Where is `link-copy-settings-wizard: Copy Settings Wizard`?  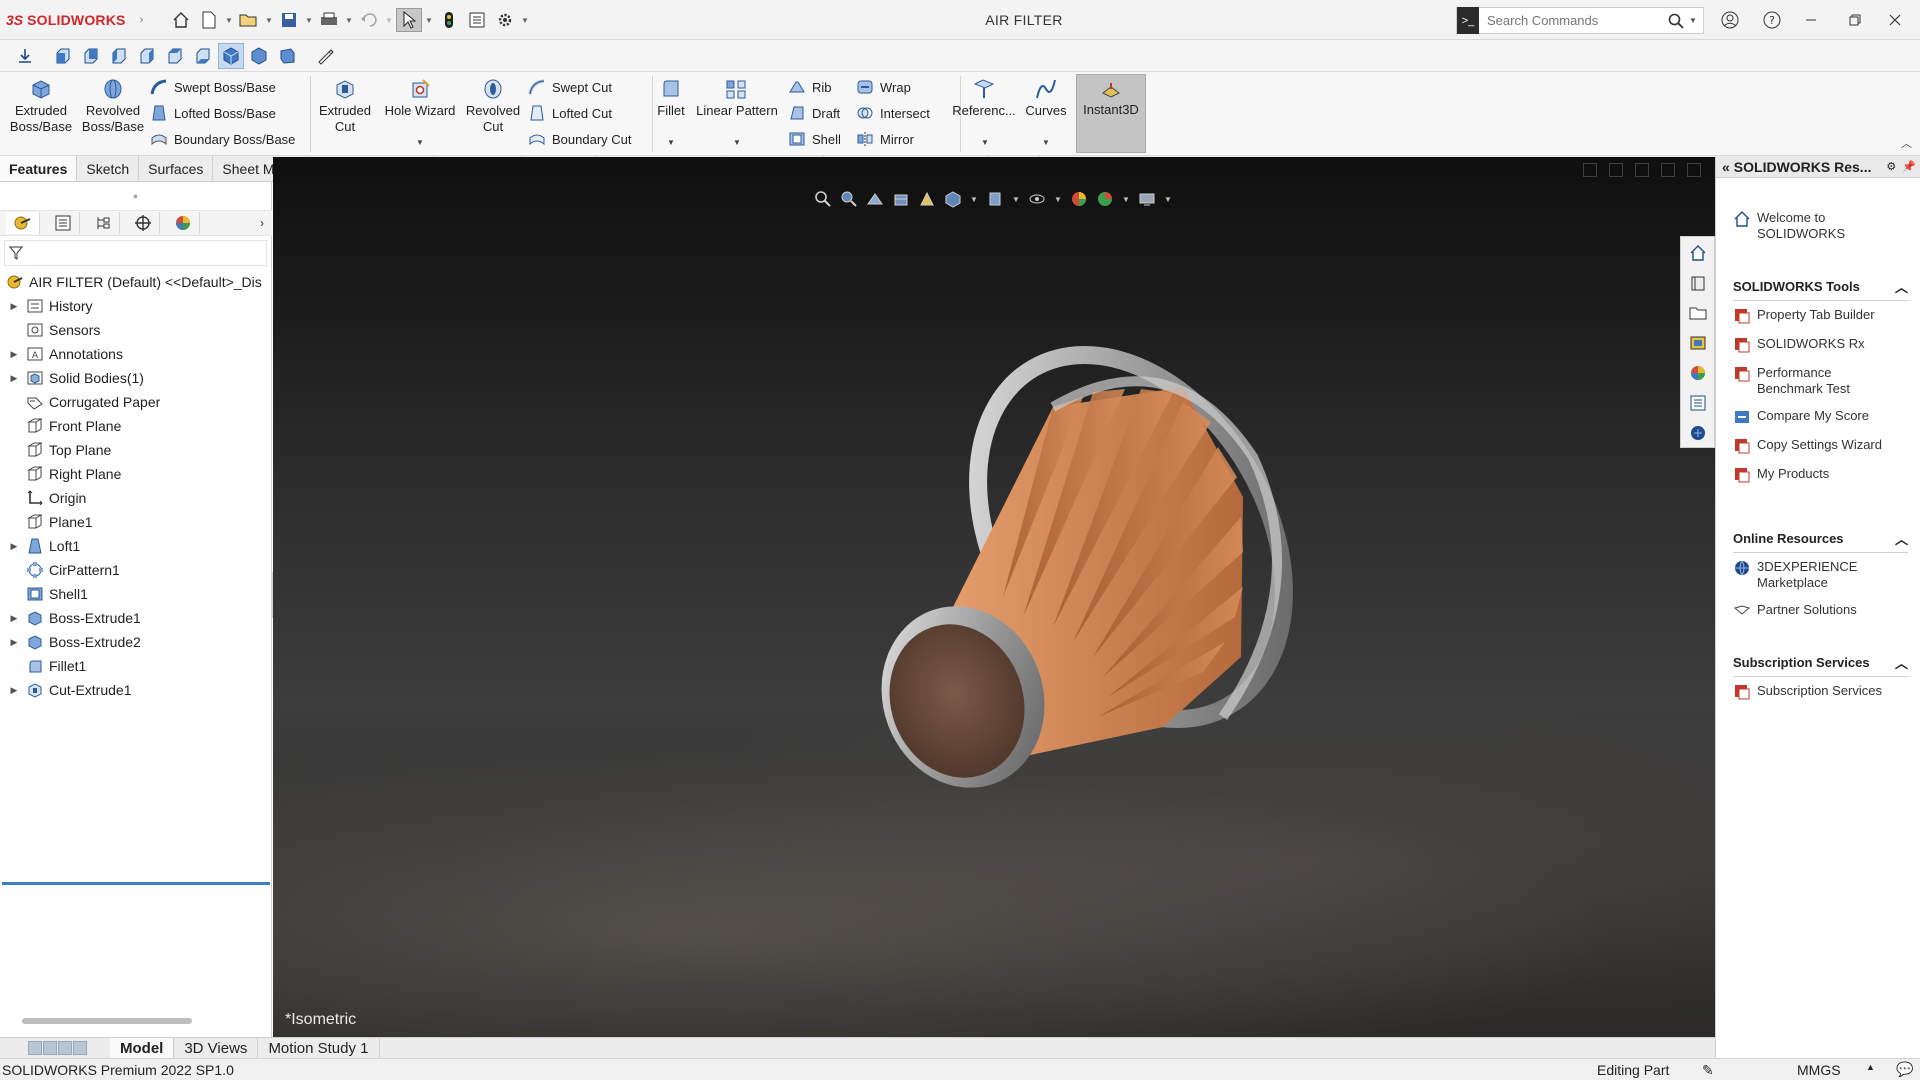 link-copy-settings-wizard: Copy Settings Wizard is located at coordinates (1820, 446).